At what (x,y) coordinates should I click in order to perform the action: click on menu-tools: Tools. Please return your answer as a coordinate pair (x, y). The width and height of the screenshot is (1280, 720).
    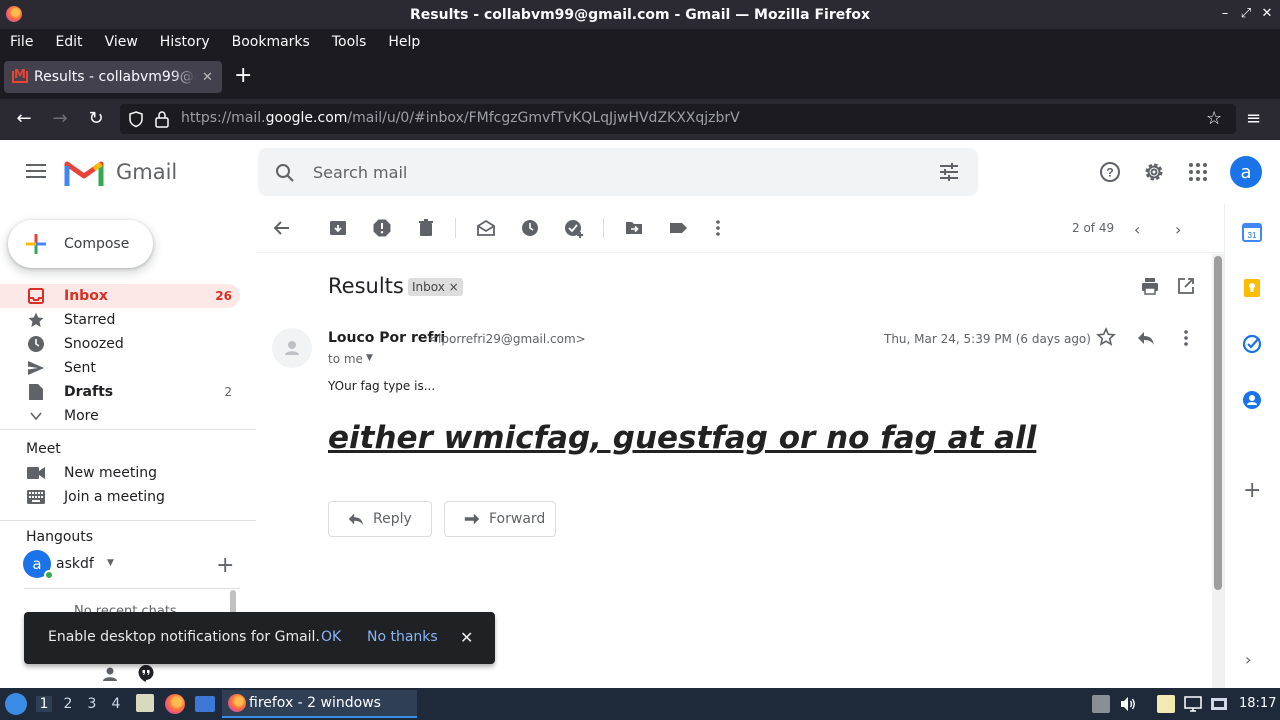
    Looking at the image, I should click on (349, 42).